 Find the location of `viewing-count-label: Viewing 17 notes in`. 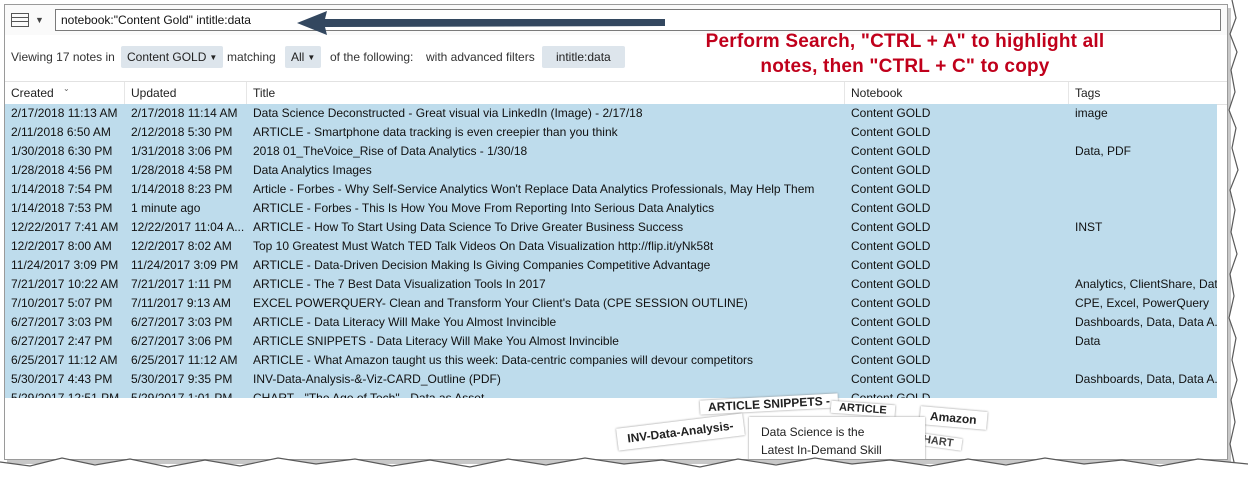

viewing-count-label: Viewing 17 notes in is located at coordinates (63, 57).